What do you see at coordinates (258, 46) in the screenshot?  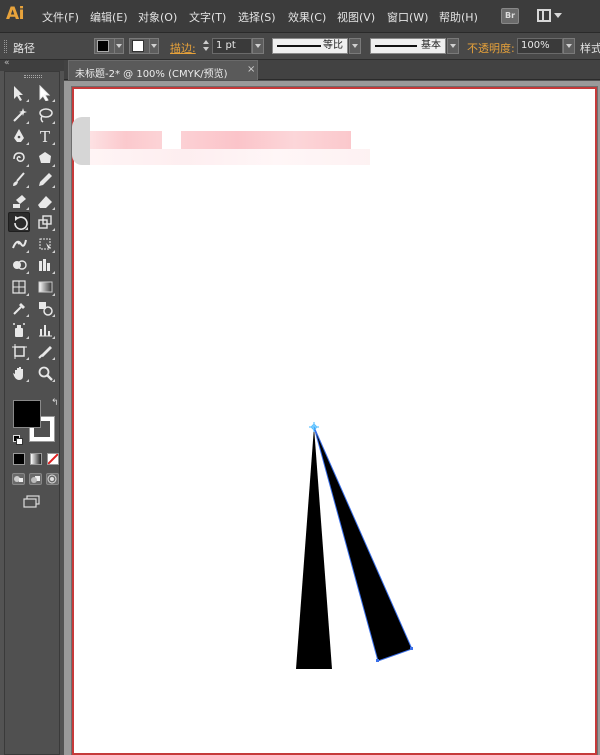 I see `stroke-weight-dropdown` at bounding box center [258, 46].